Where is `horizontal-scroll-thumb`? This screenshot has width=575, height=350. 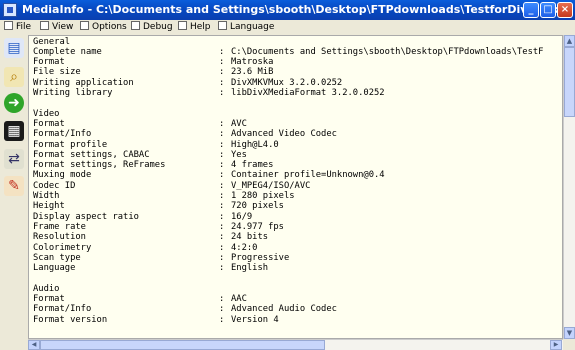
horizontal-scroll-thumb is located at coordinates (182, 345).